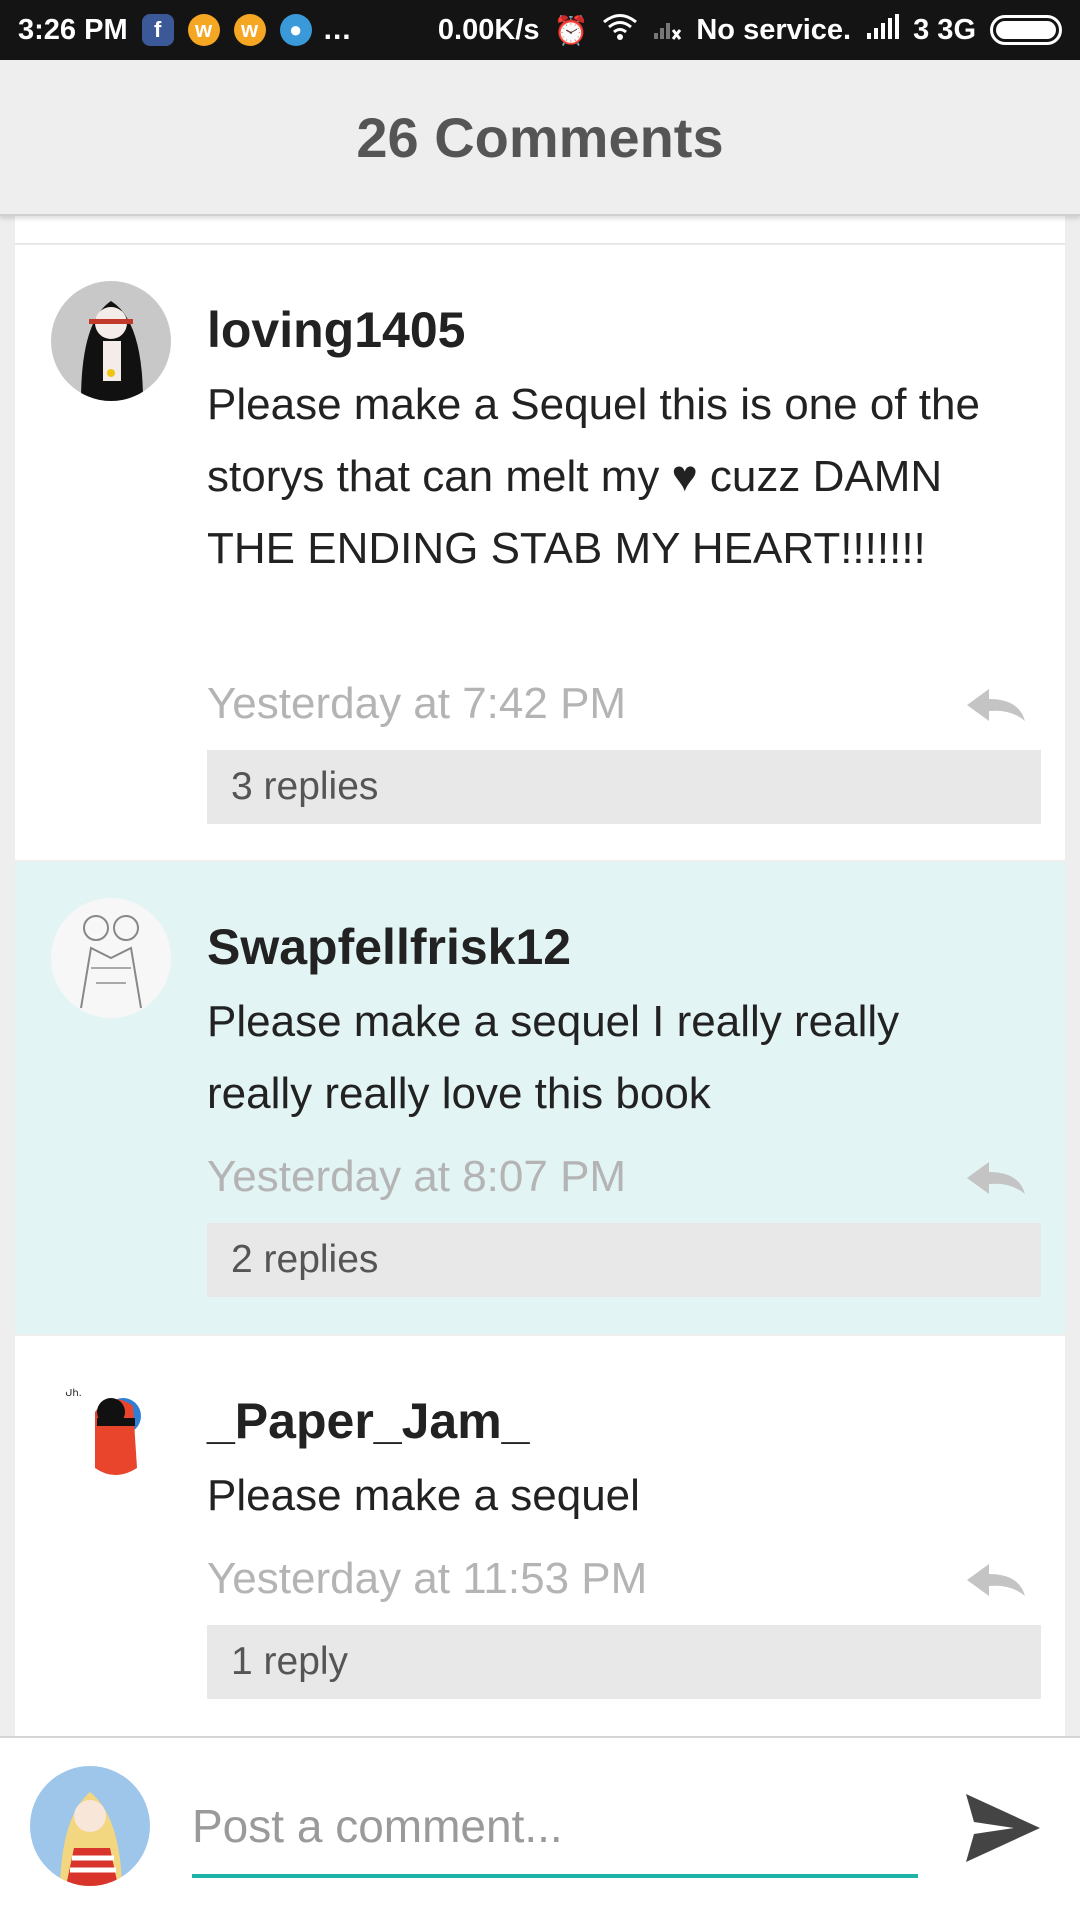 This screenshot has height=1920, width=1080. I want to click on view-replies-button: 3 replies, so click(624, 787).